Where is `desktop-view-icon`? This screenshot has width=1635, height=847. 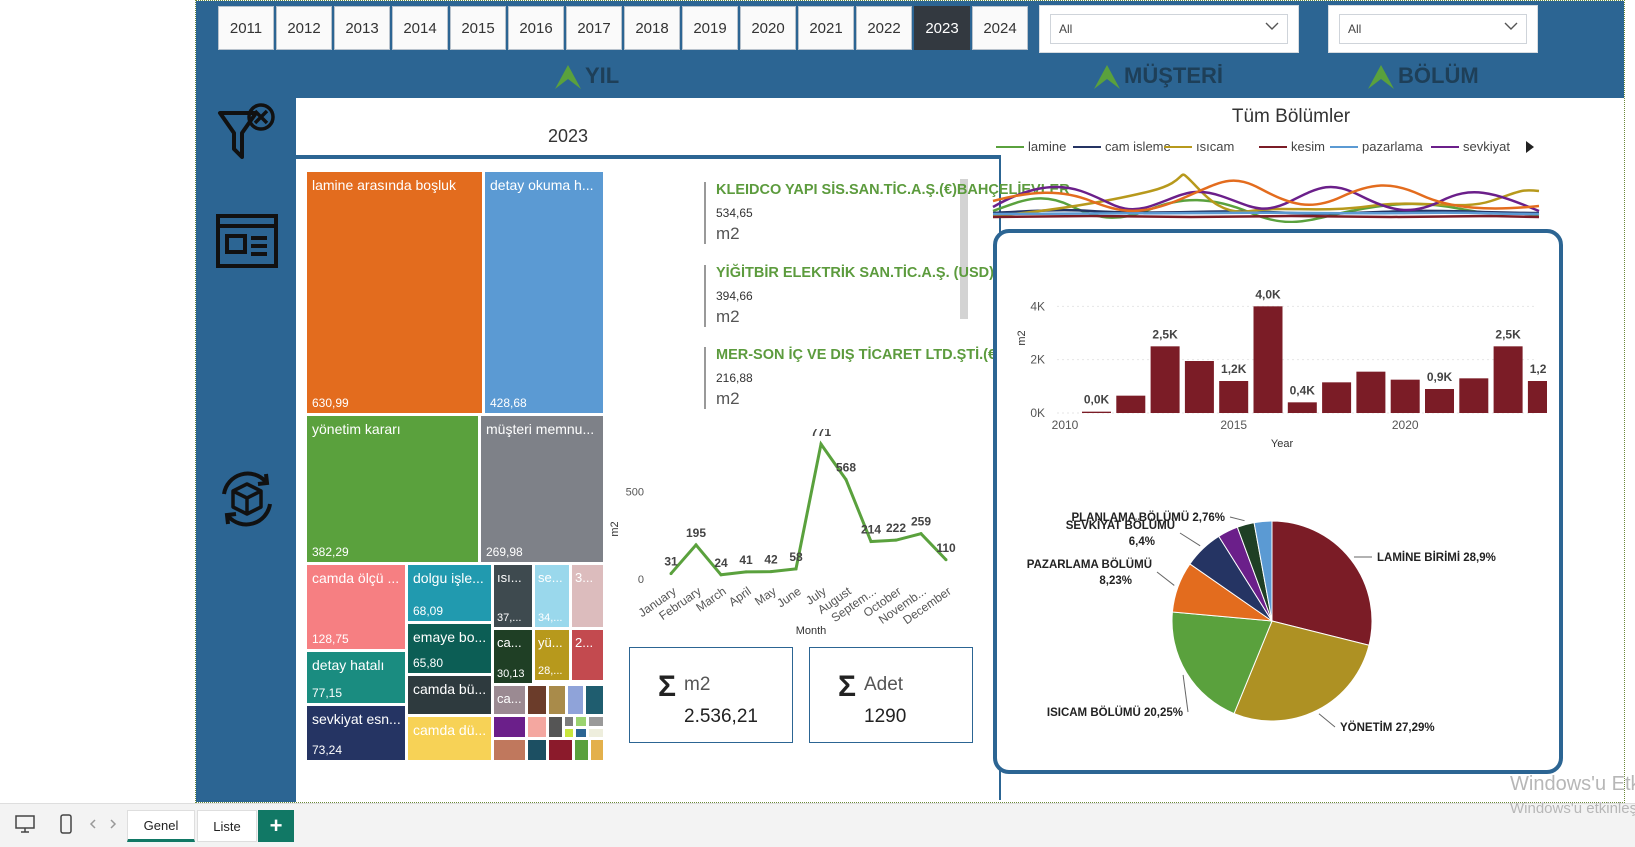
desktop-view-icon is located at coordinates (25, 824).